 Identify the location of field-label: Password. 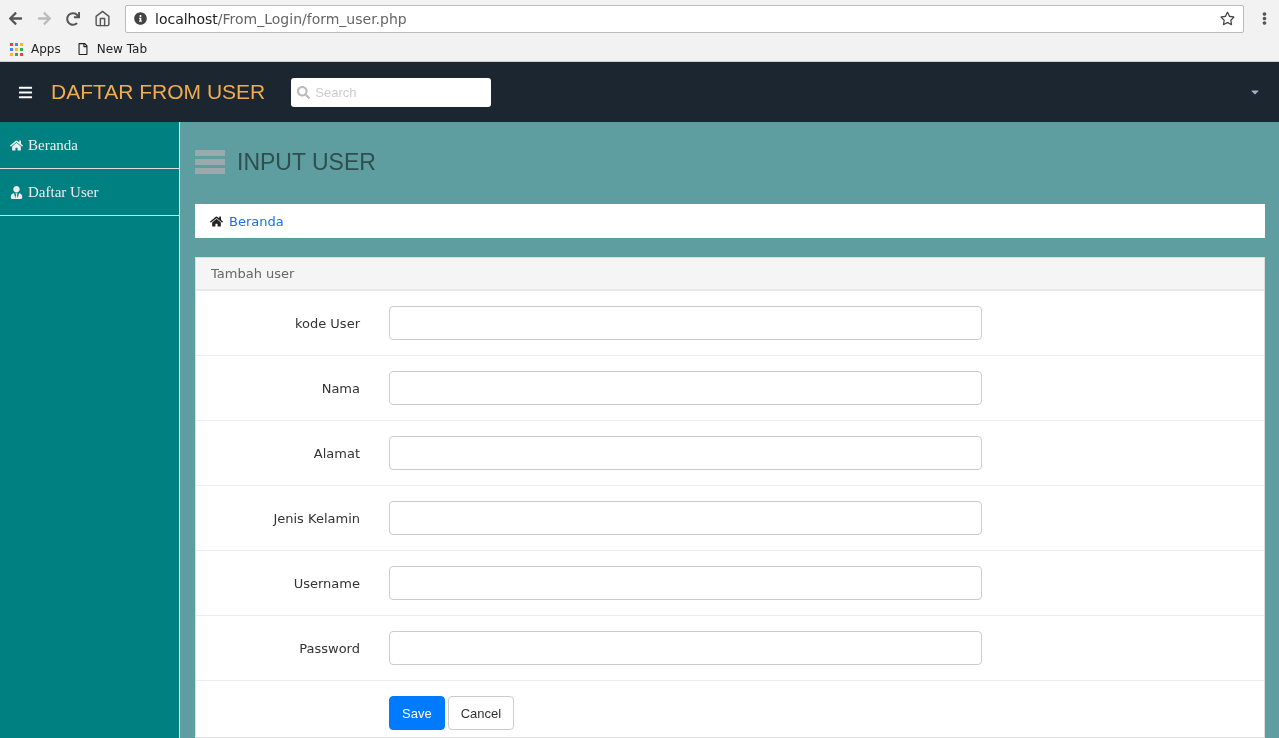
(329, 648).